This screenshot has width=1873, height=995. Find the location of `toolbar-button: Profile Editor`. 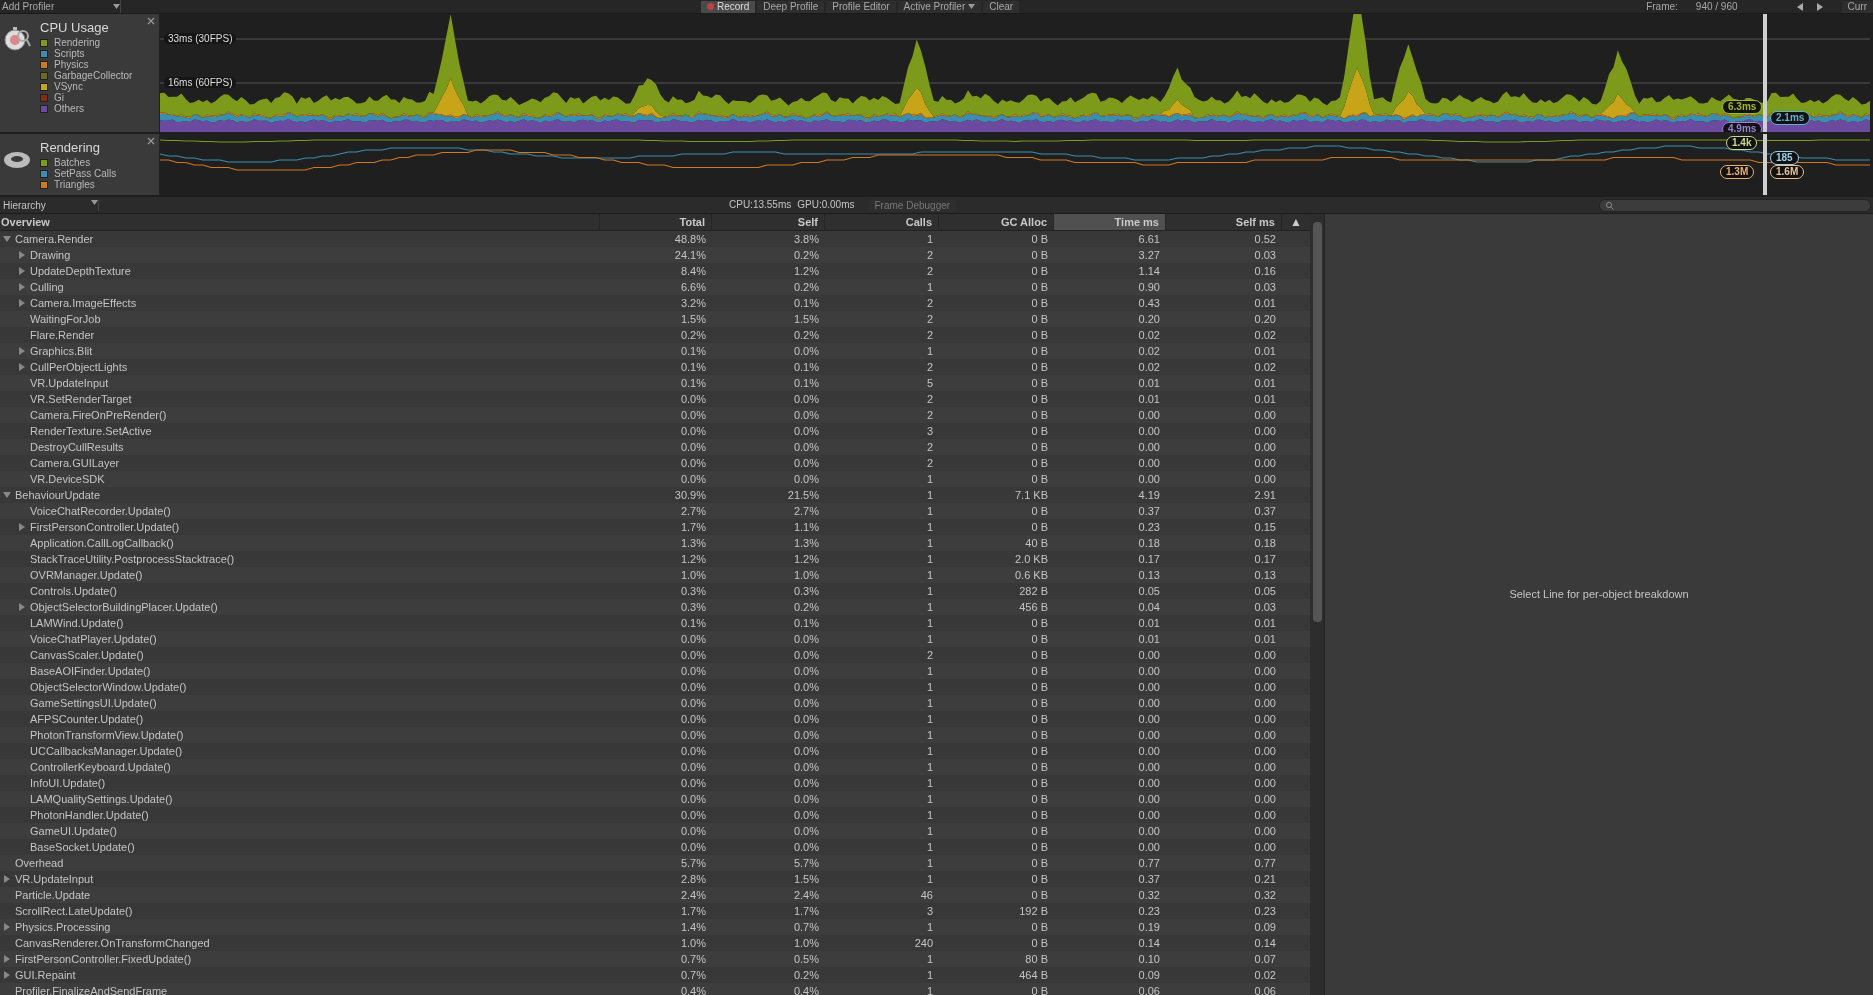

toolbar-button: Profile Editor is located at coordinates (861, 6).